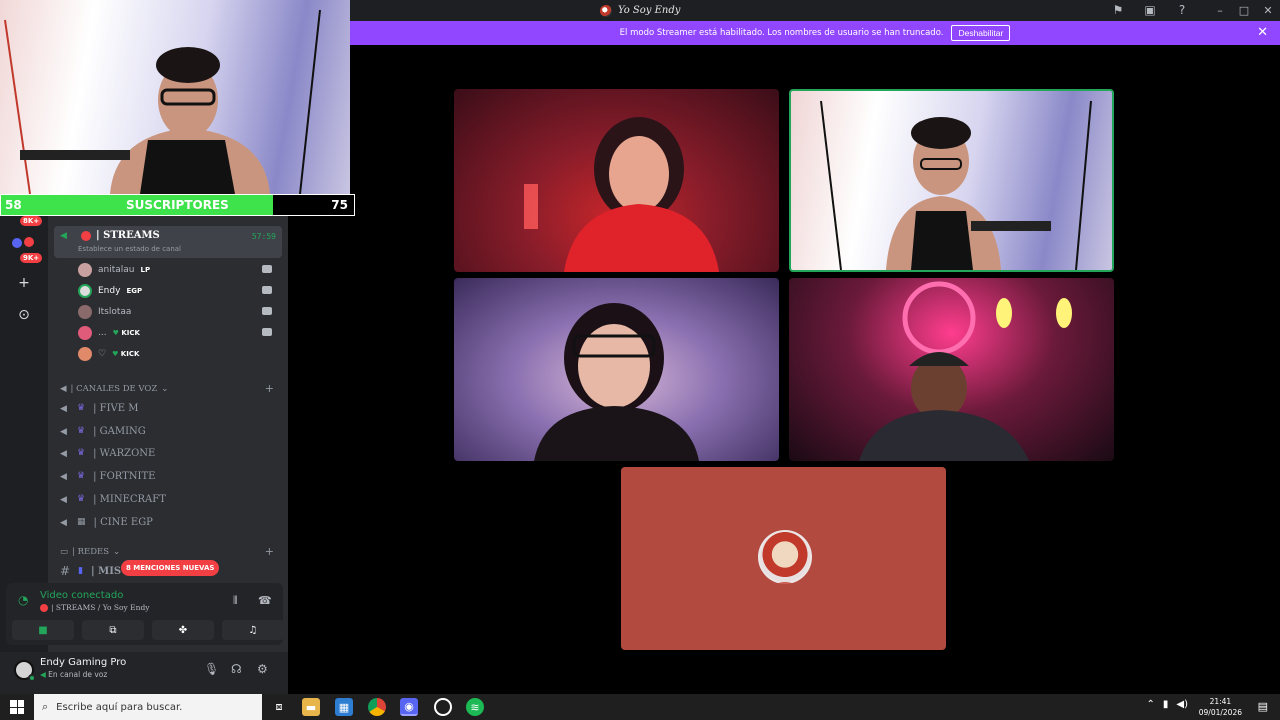  What do you see at coordinates (129, 249) in the screenshot?
I see `set-channel-status: Establece un estado de canal` at bounding box center [129, 249].